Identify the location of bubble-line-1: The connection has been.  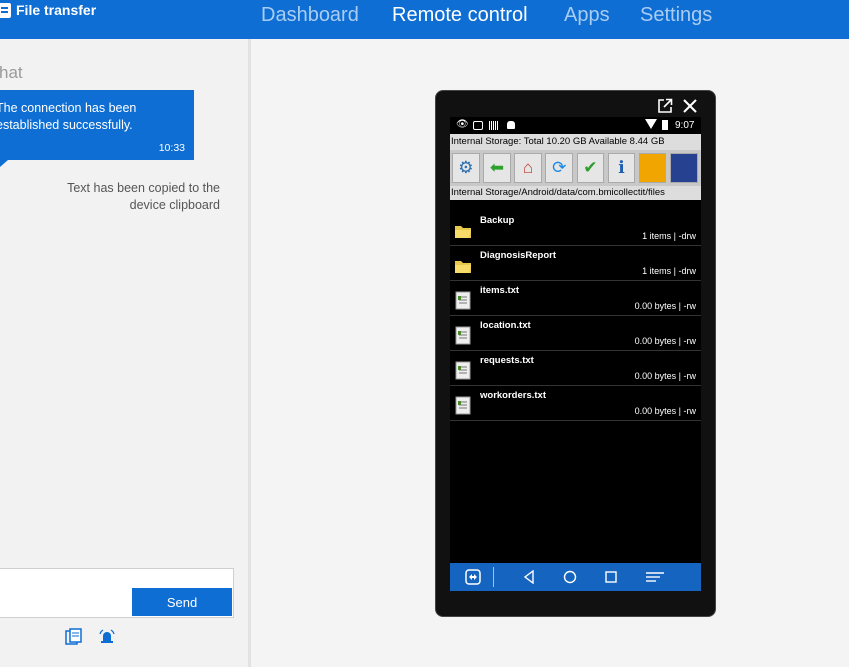
(68, 108).